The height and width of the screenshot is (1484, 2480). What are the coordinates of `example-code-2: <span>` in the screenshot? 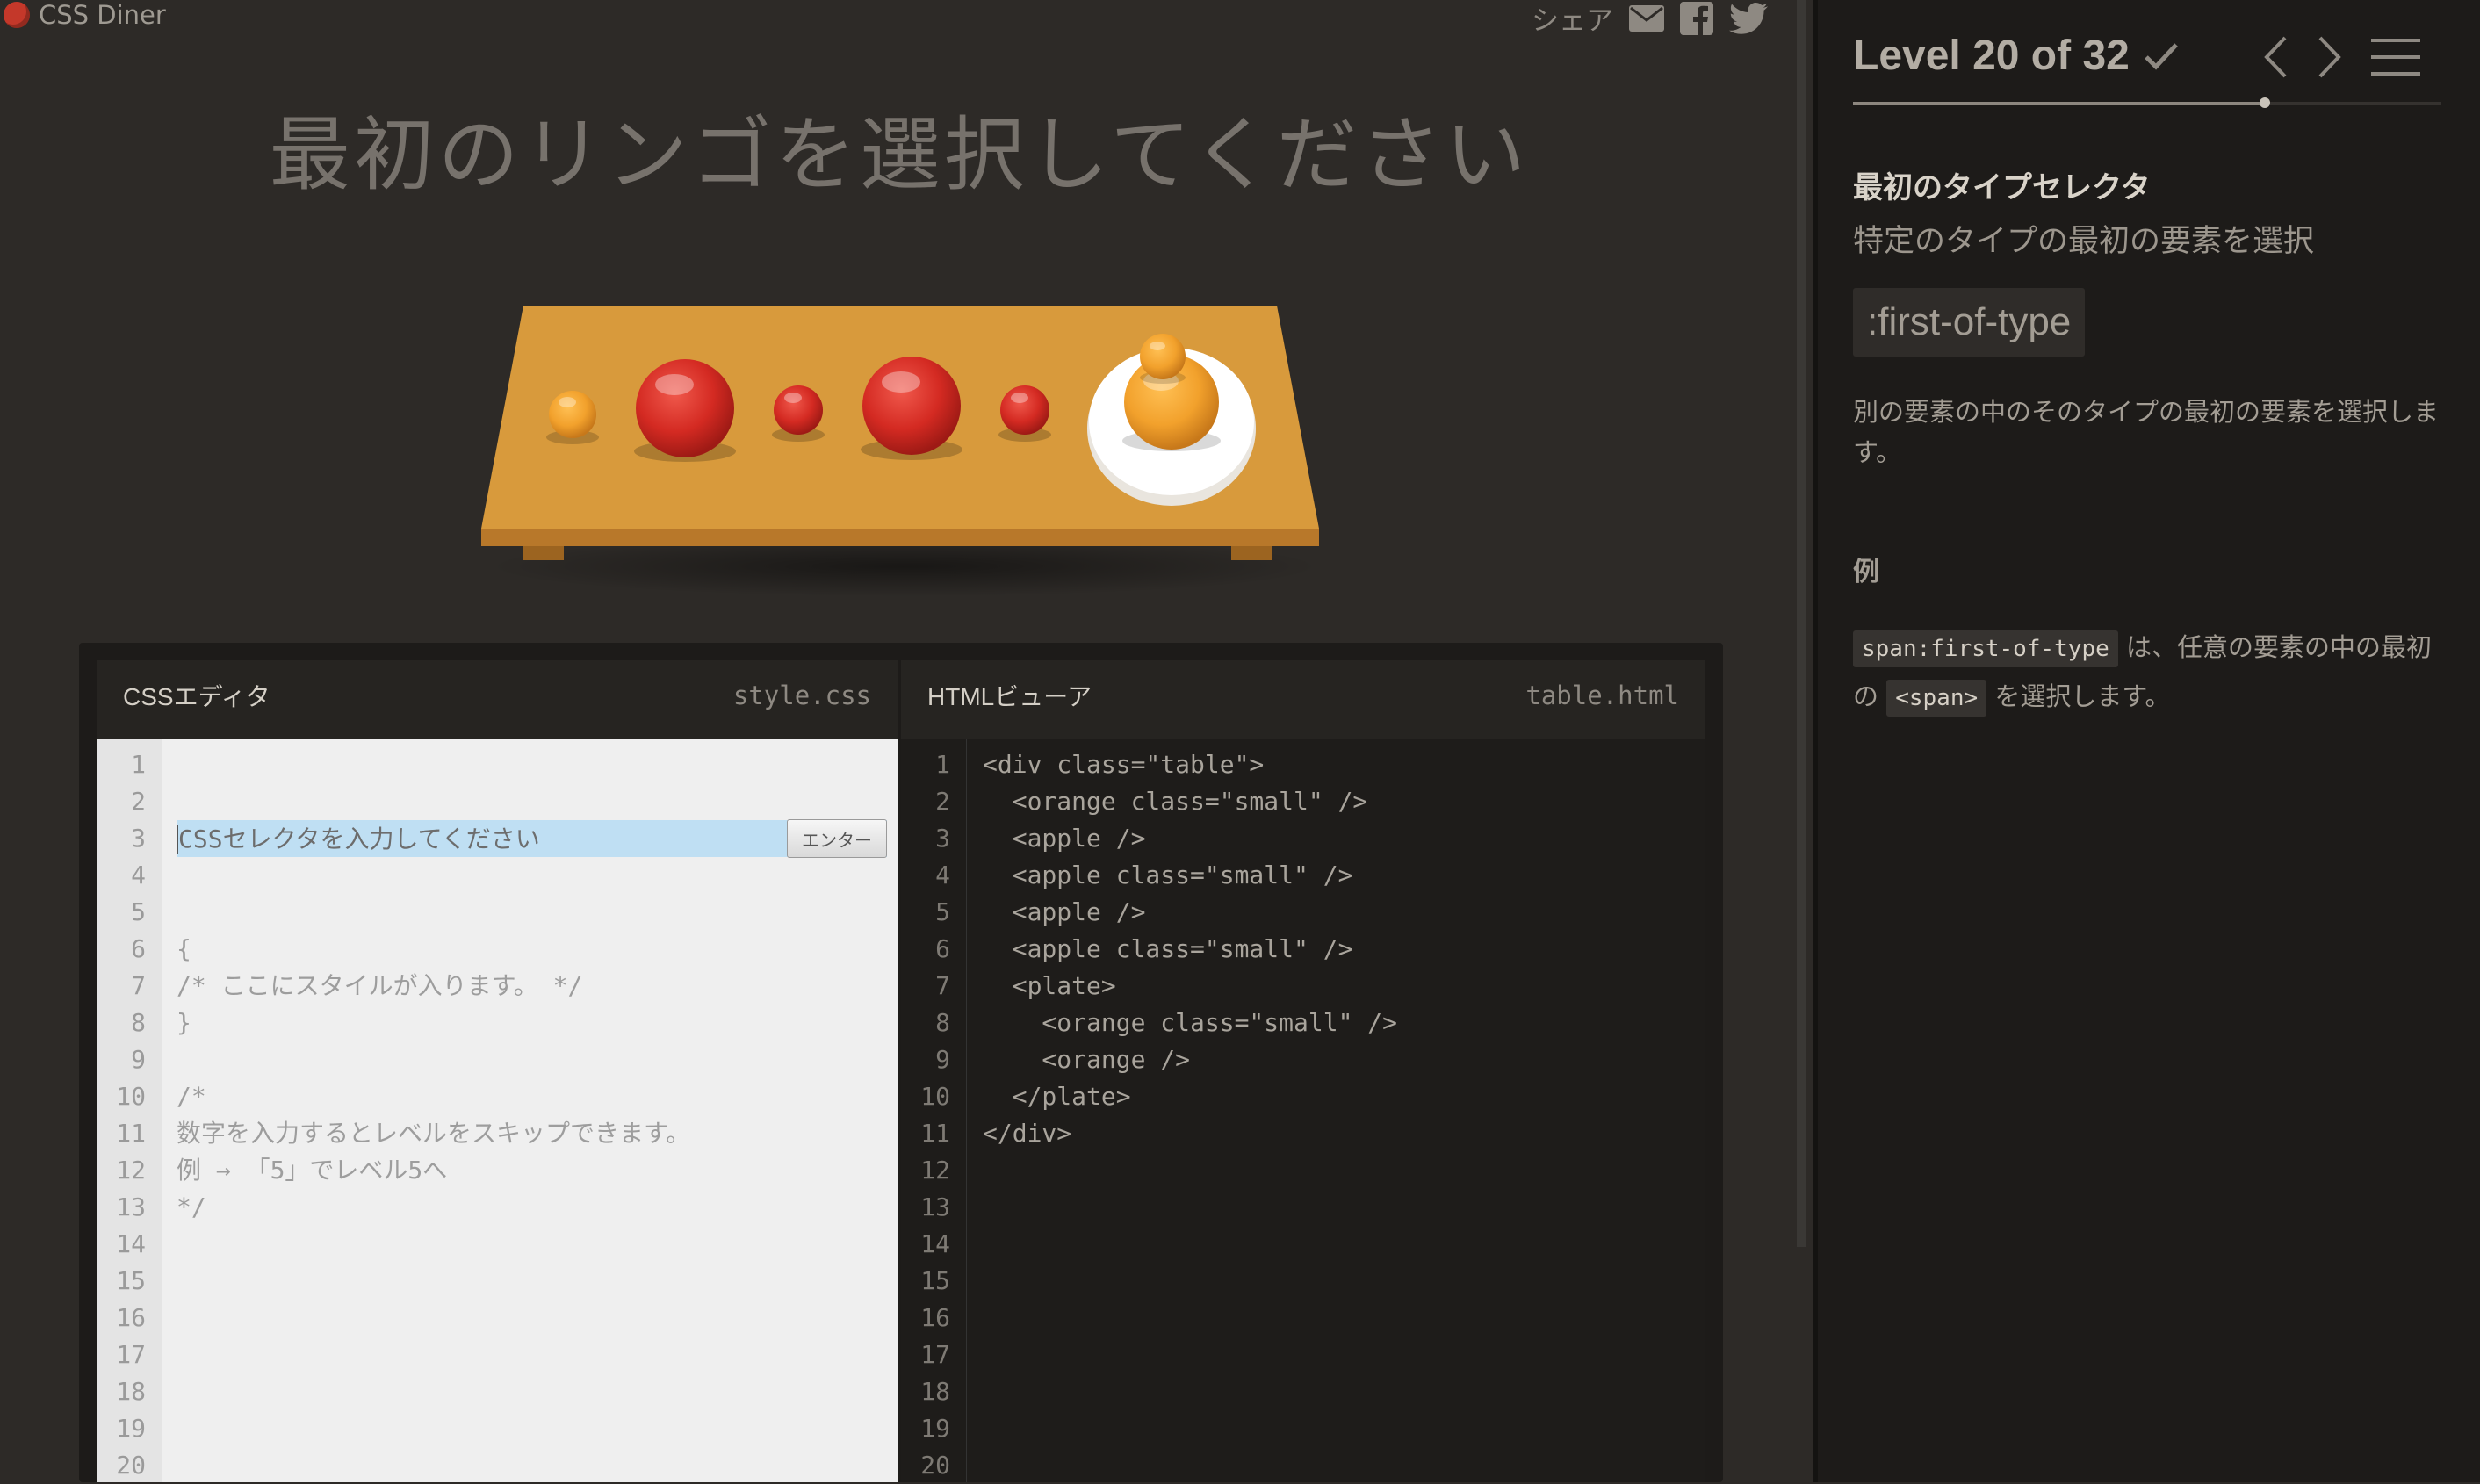 It's located at (1936, 698).